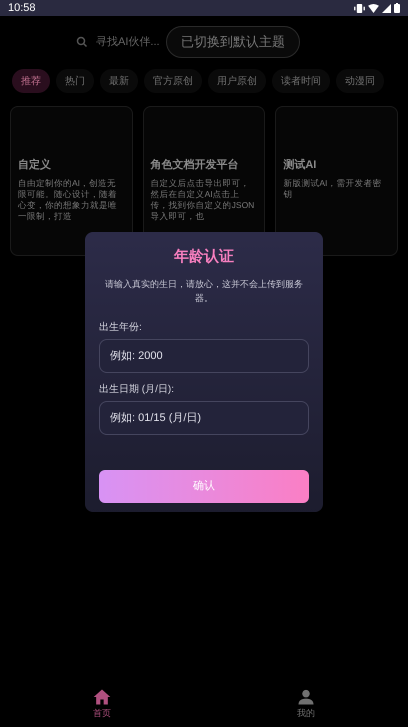 Image resolution: width=408 pixels, height=727 pixels. Describe the element at coordinates (68, 200) in the screenshot. I see `card-description: 自由定制你的AI，创造无限可能。随心设计，随着心变，你的想象力就是唯一限制，打造` at that location.